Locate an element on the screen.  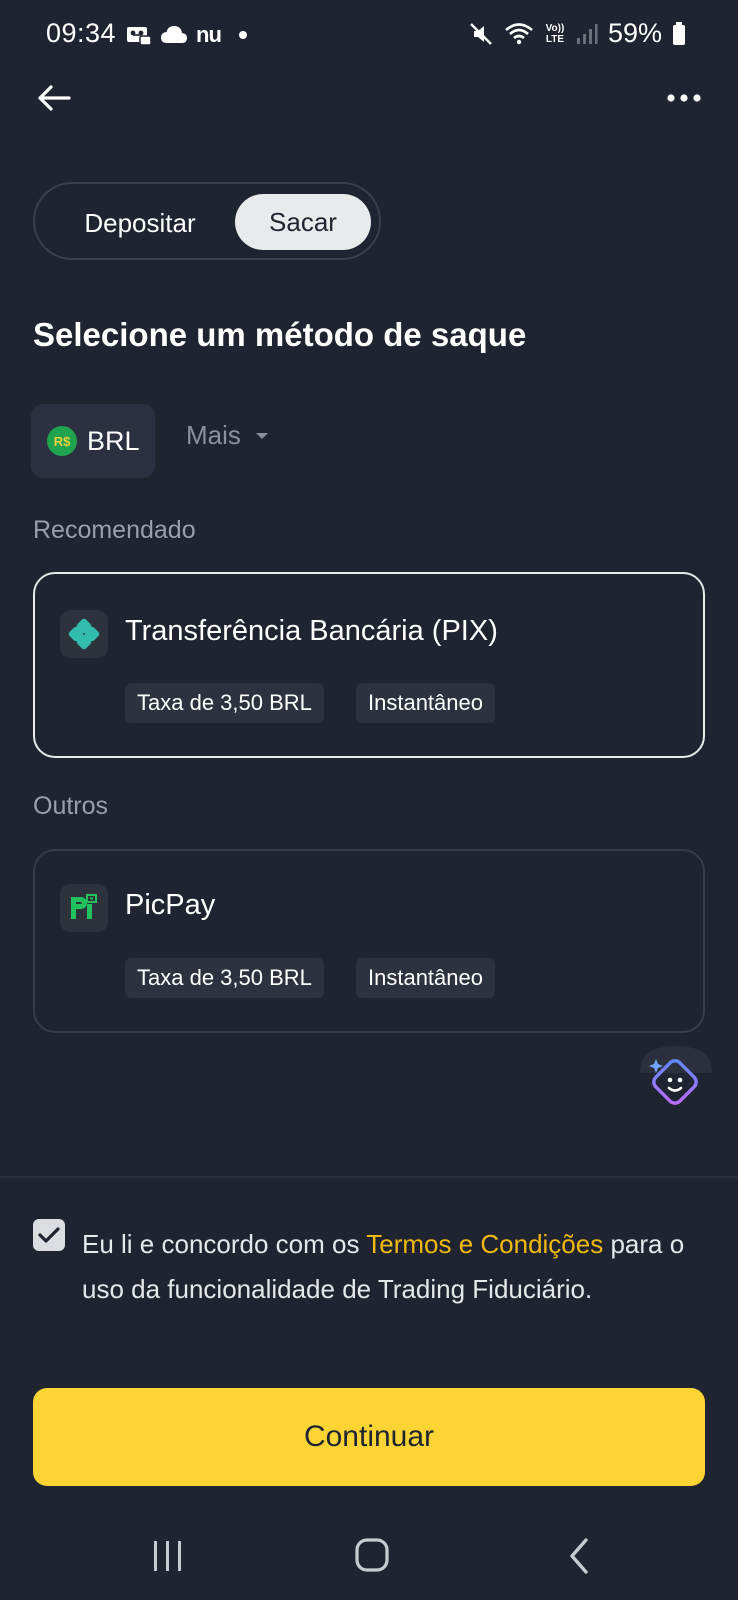
terms-prefix: Eu li e concordo com os is located at coordinates (224, 1244).